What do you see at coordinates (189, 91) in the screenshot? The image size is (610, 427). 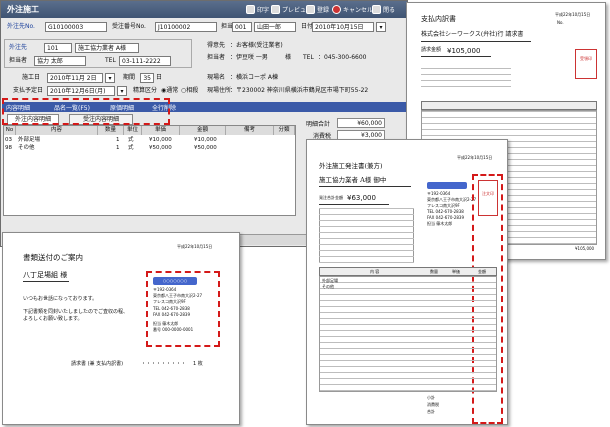 I see `settle-offset-radio: ○相殺` at bounding box center [189, 91].